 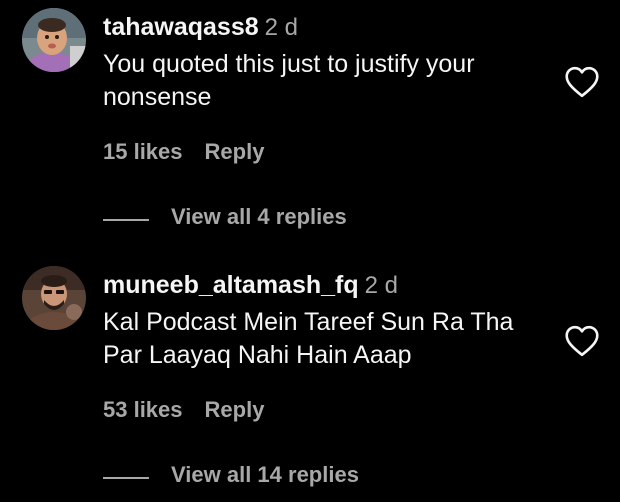 I want to click on comment-header: tahawaqass8 2 d, so click(x=200, y=27).